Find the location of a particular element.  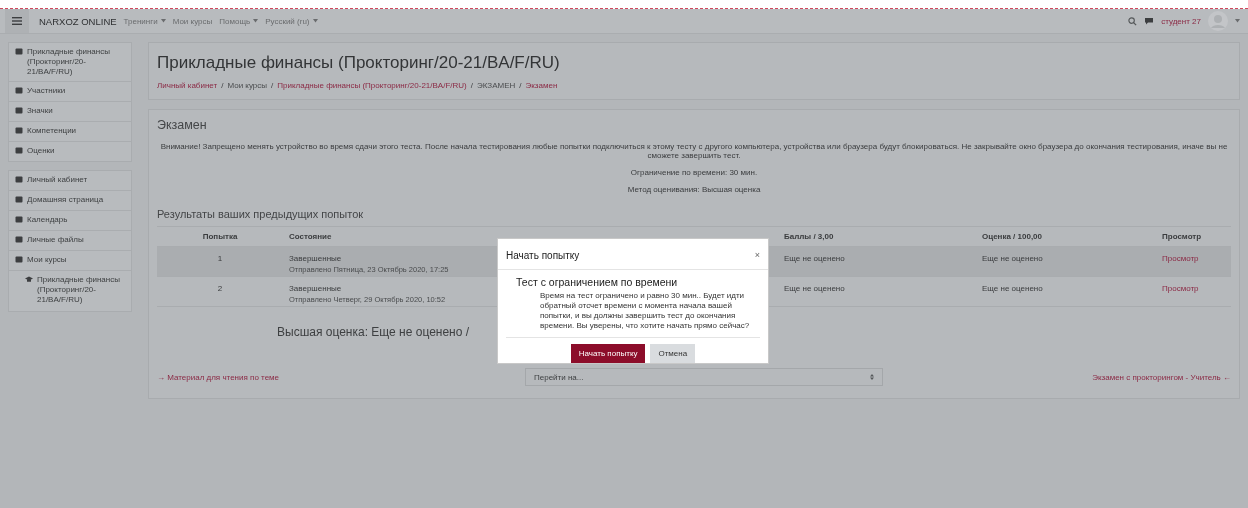

breadcrumb-link: Экзамен is located at coordinates (541, 85).